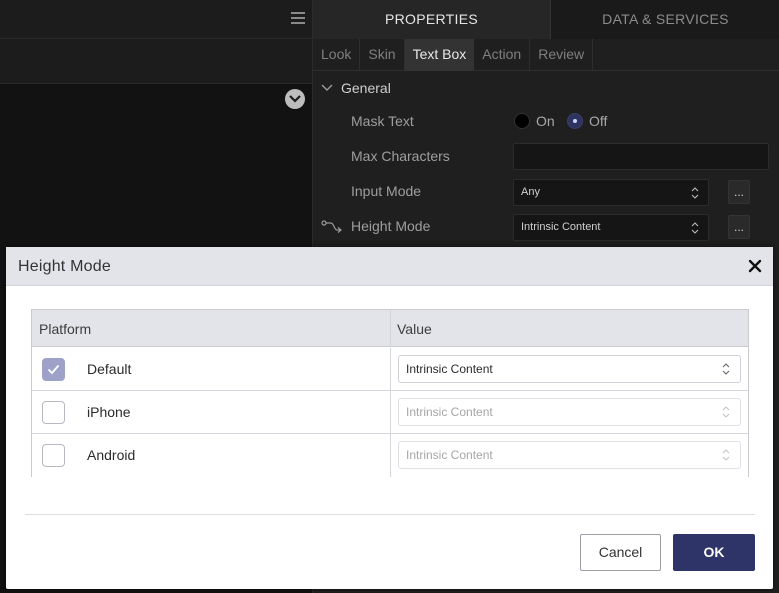 The height and width of the screenshot is (593, 779). What do you see at coordinates (714, 552) in the screenshot?
I see `ok-button: OK` at bounding box center [714, 552].